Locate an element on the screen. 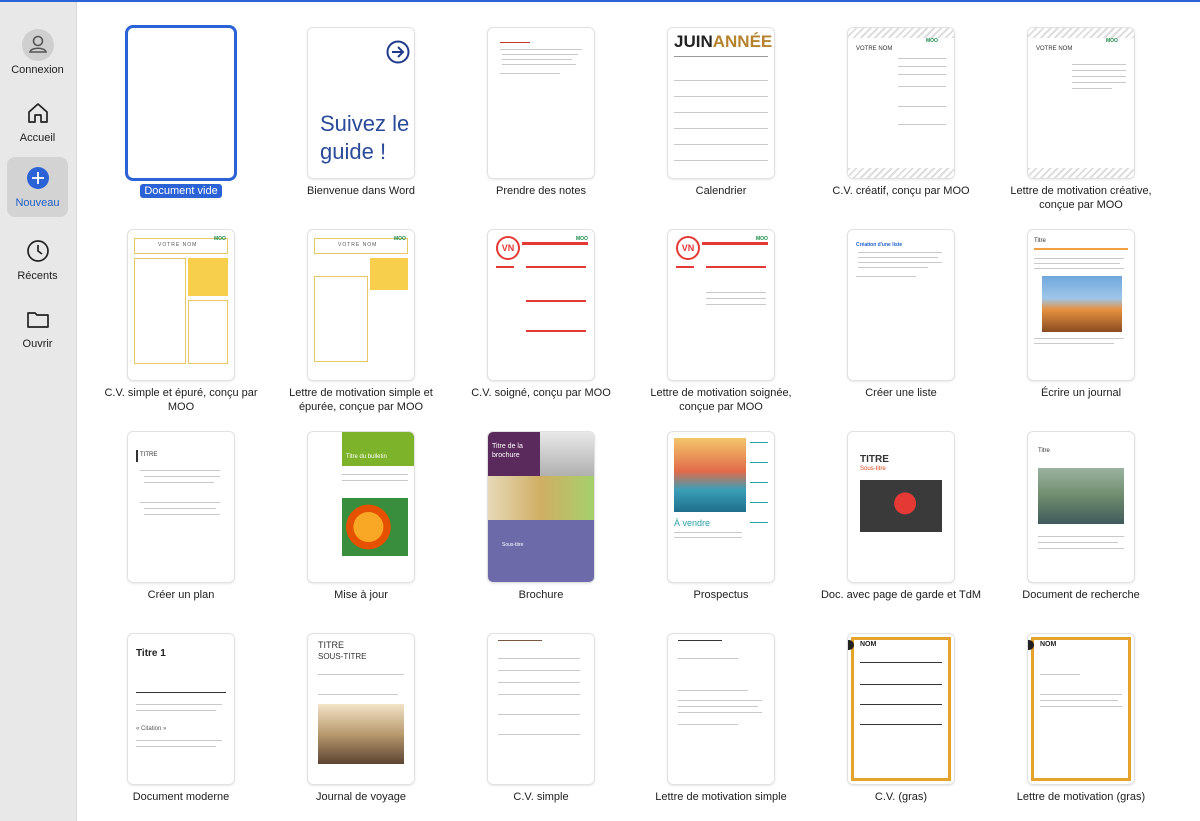  sidebar-item-connexion: Connexion is located at coordinates (37, 54).